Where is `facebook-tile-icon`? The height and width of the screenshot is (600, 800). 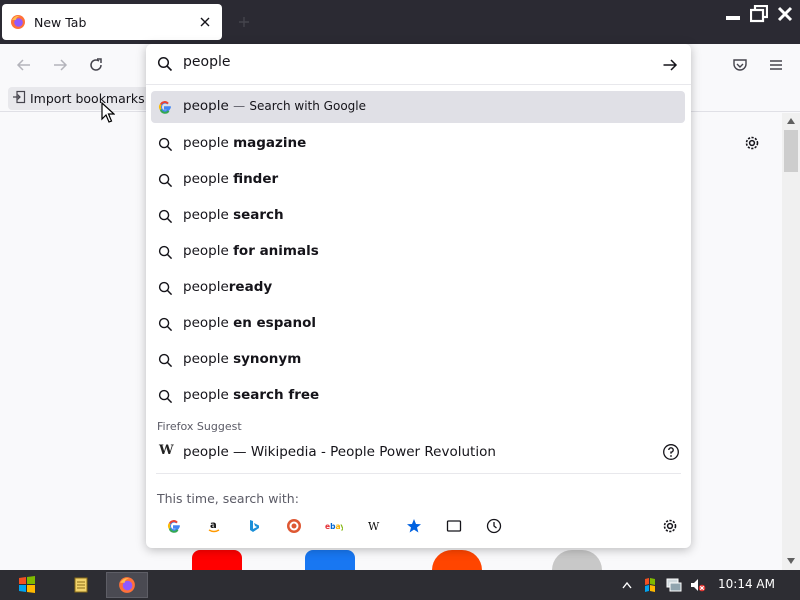
facebook-tile-icon is located at coordinates (330, 560).